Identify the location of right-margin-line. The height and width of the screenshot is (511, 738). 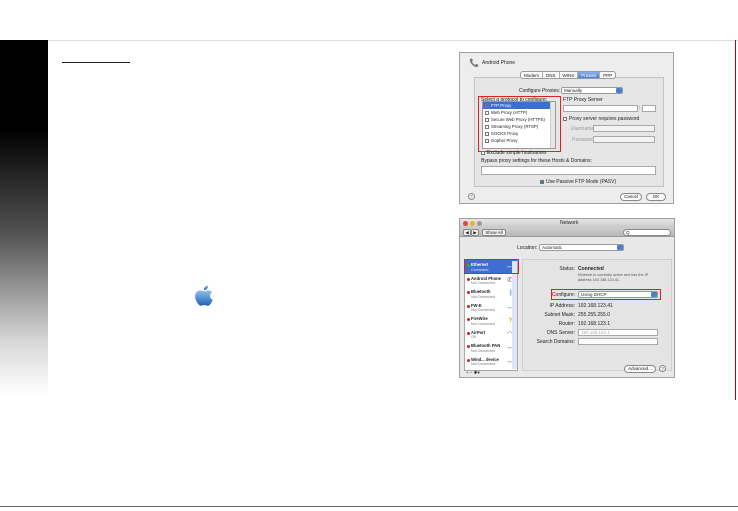
(735, 220).